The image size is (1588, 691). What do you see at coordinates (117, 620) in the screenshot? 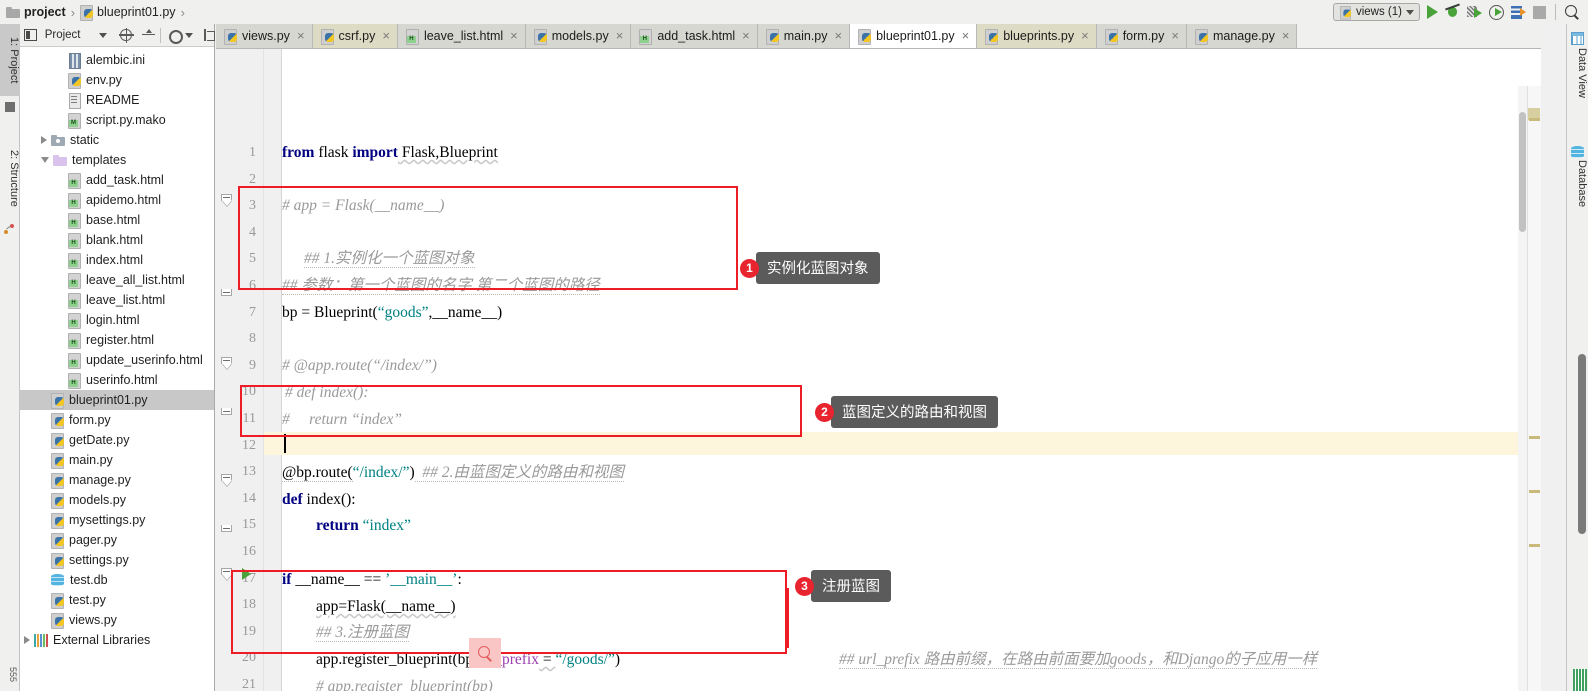
I see `tree-item: views.py` at bounding box center [117, 620].